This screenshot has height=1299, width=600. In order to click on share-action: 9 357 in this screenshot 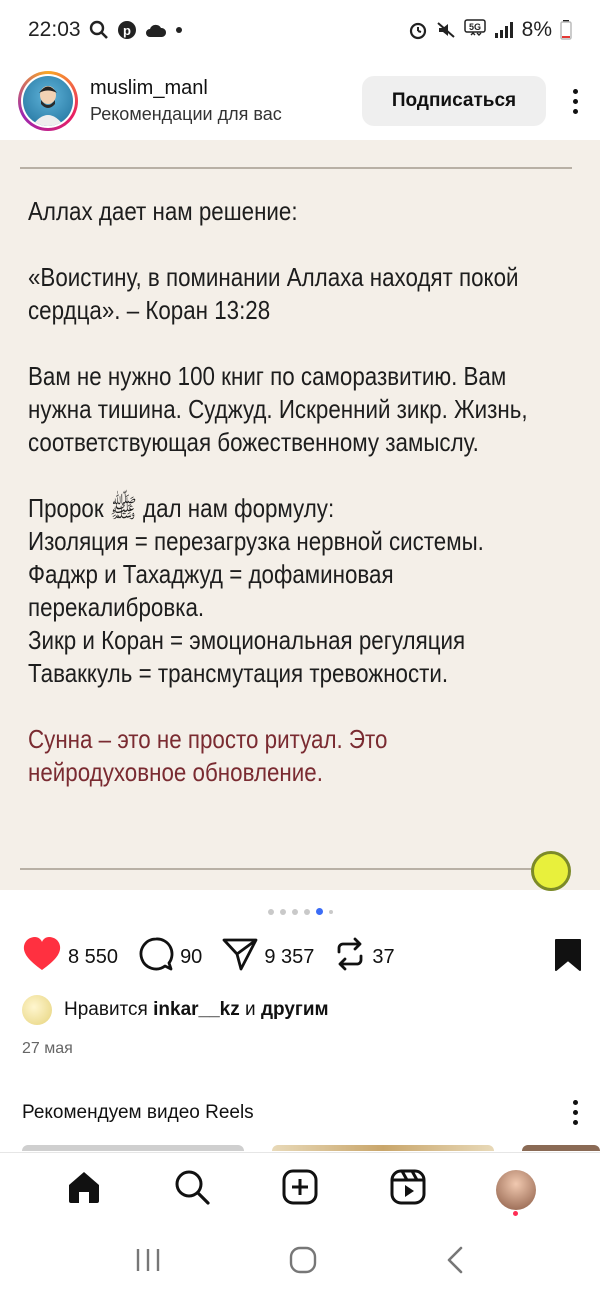, I will do `click(268, 957)`.